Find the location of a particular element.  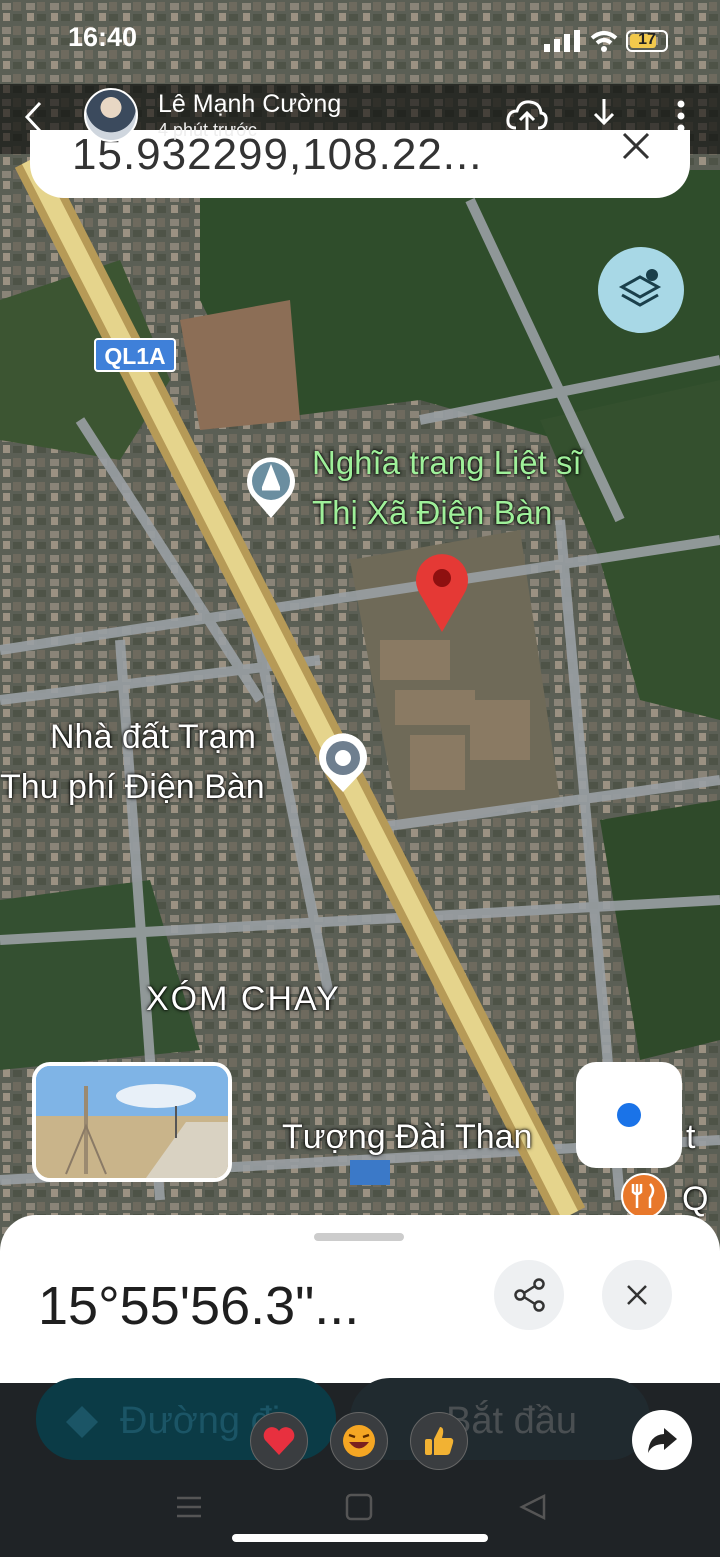

reaction-heart is located at coordinates (279, 1441).